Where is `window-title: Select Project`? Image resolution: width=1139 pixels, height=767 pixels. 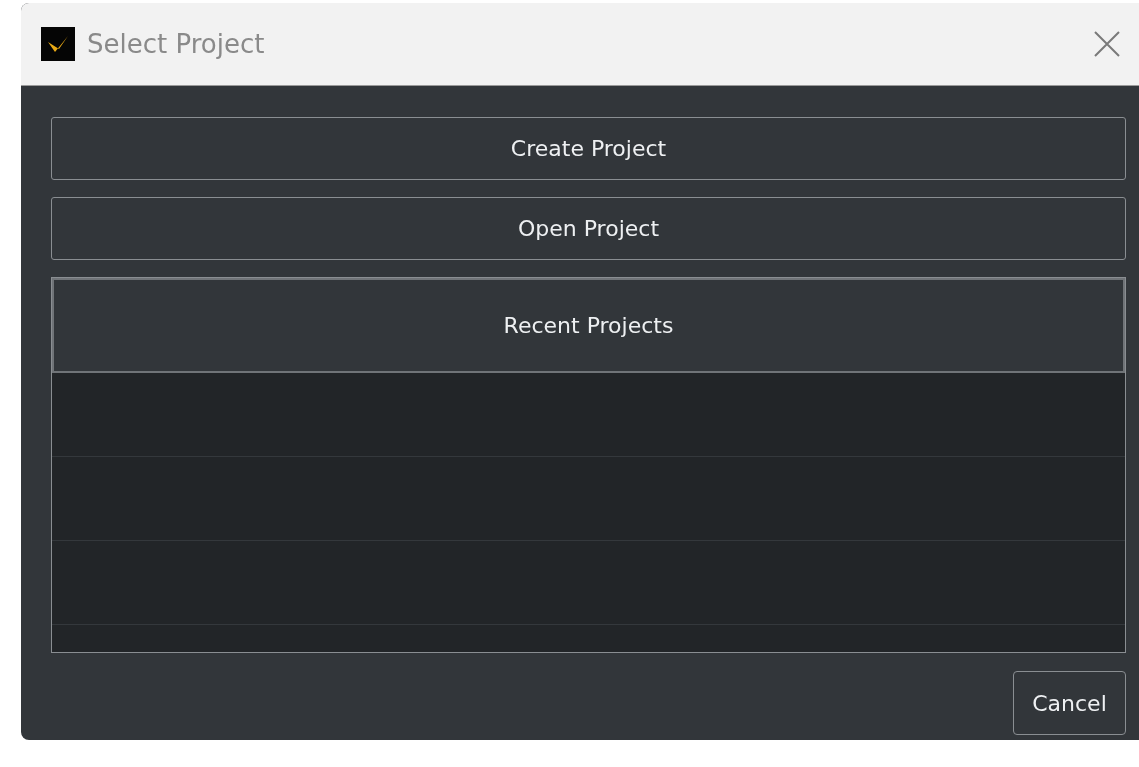
window-title: Select Project is located at coordinates (176, 44).